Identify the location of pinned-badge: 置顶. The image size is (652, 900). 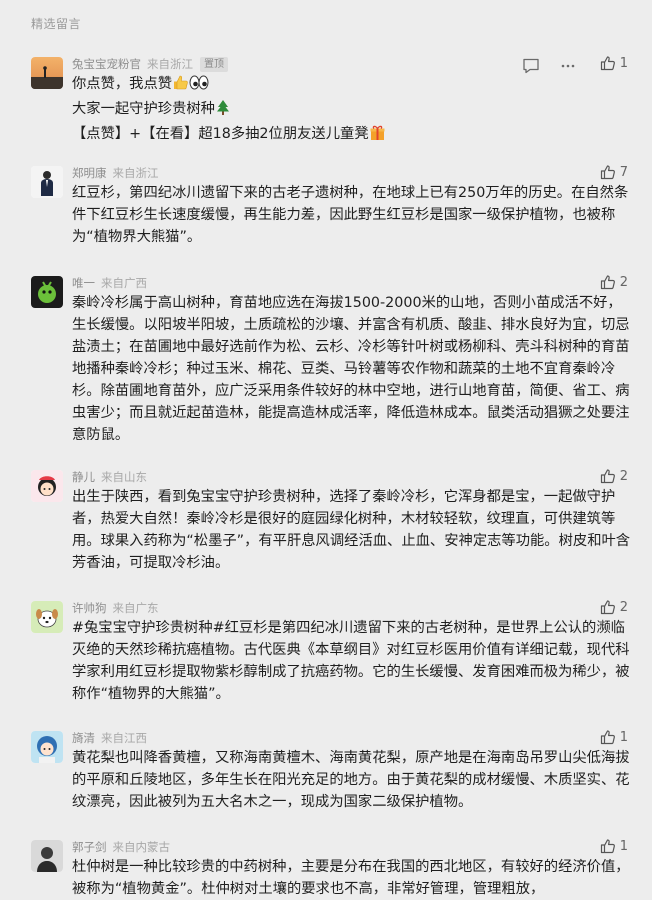
(214, 64).